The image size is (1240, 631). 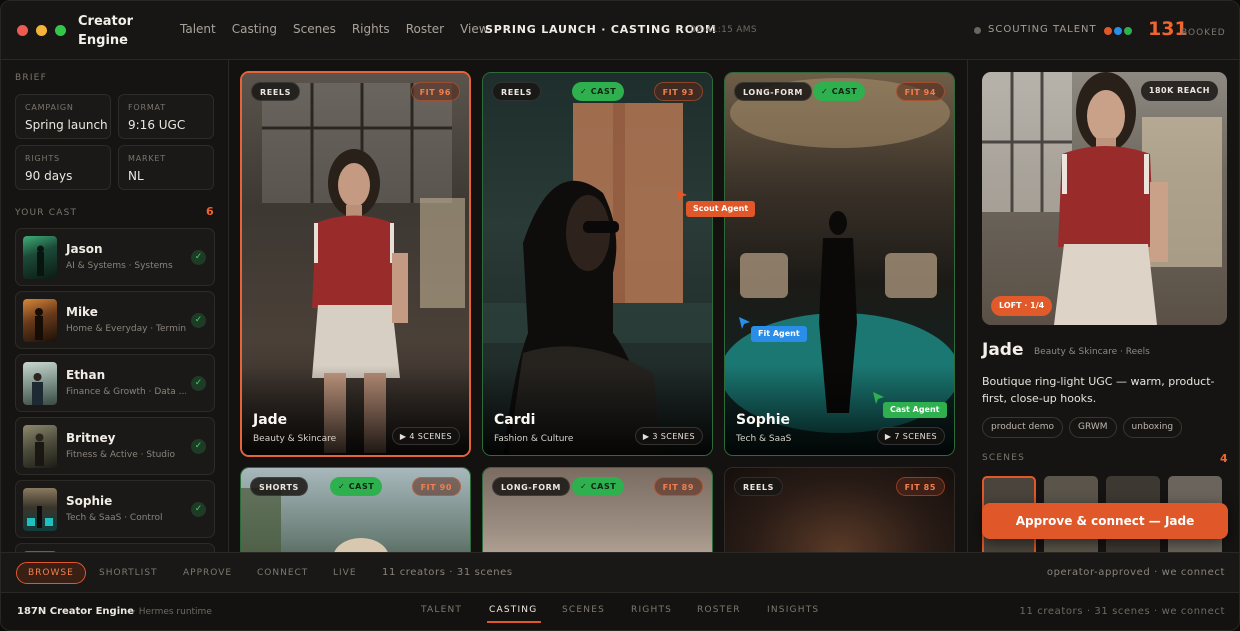 I want to click on nav-scenes: Scenes, so click(x=314, y=29).